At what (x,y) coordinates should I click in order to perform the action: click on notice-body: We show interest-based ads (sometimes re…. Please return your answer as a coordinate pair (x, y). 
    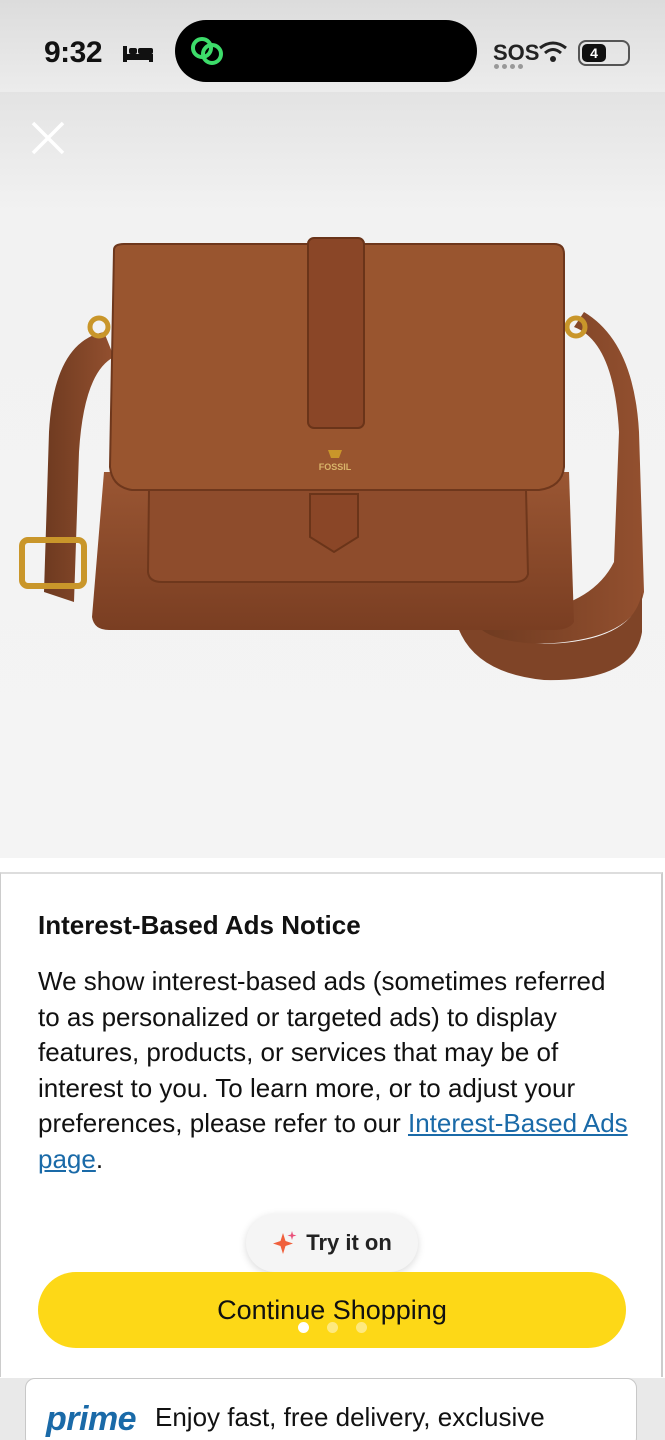
    Looking at the image, I should click on (333, 1070).